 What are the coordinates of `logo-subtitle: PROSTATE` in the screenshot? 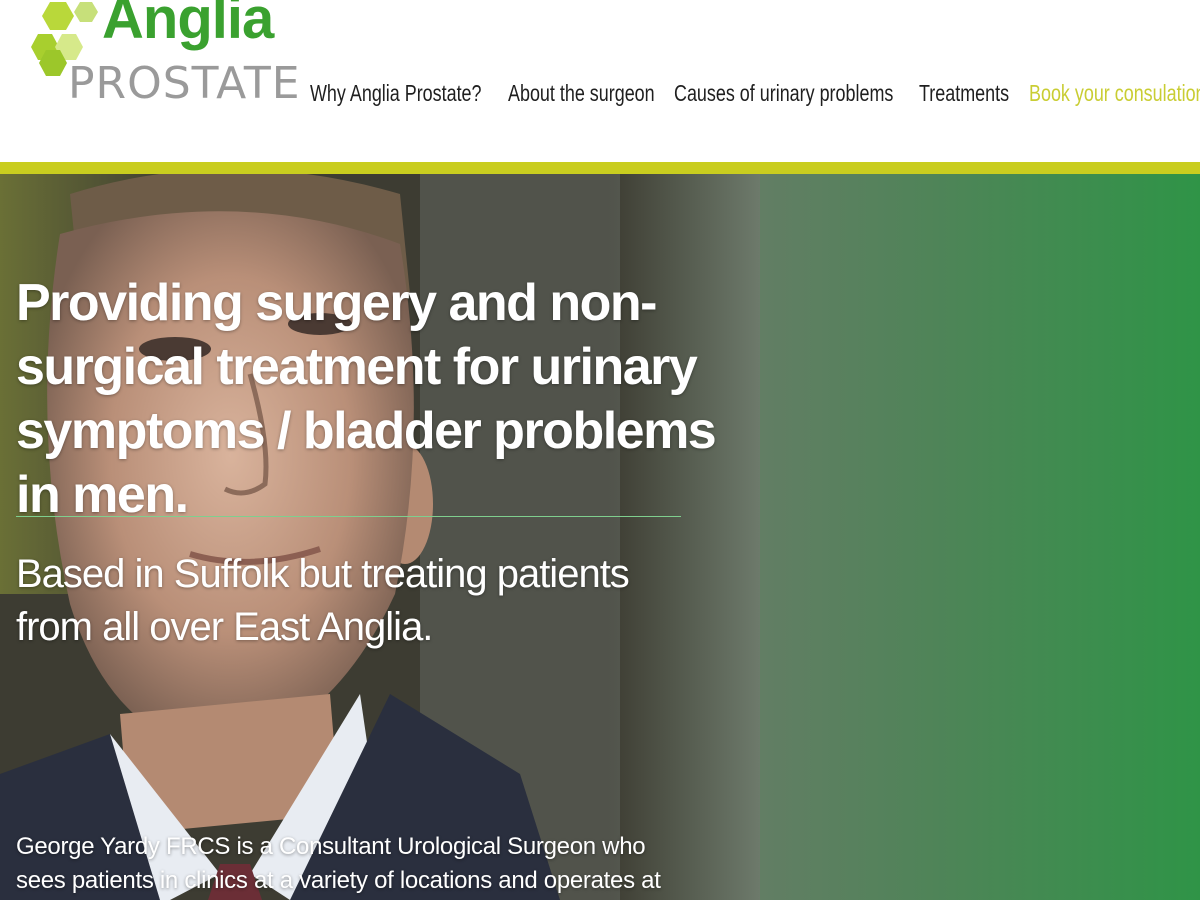 It's located at (184, 83).